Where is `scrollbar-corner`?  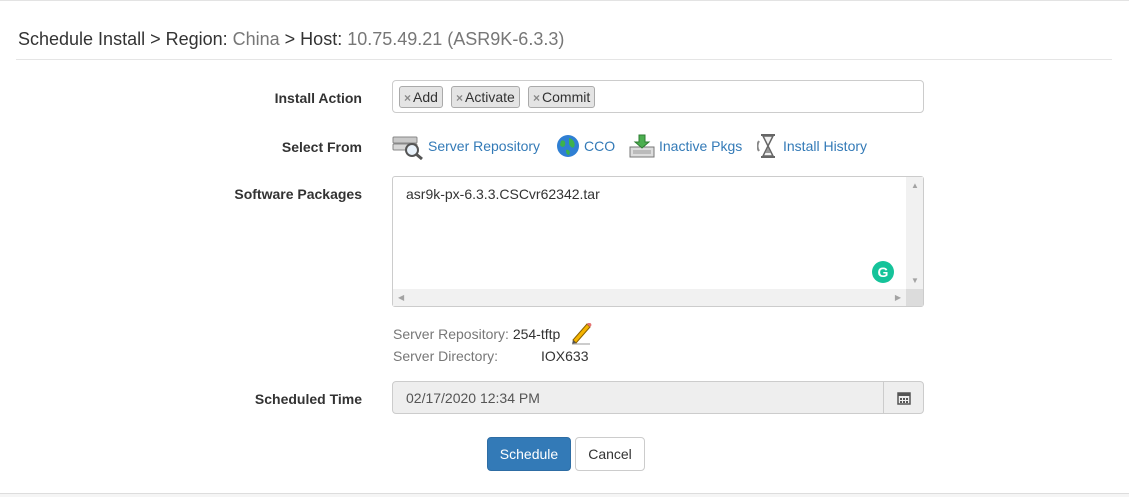
scrollbar-corner is located at coordinates (914, 297).